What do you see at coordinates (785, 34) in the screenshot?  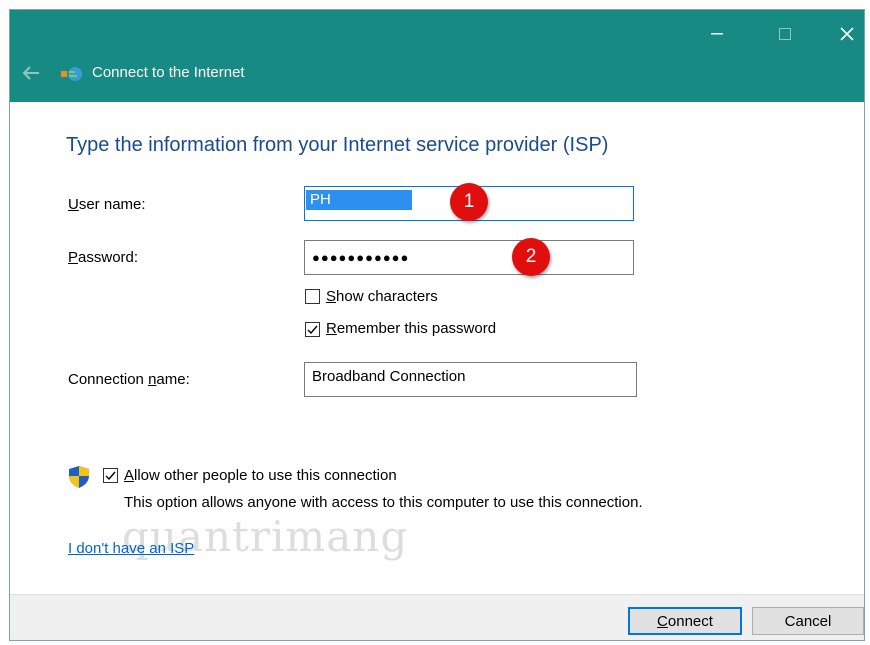 I see `maximize-icon` at bounding box center [785, 34].